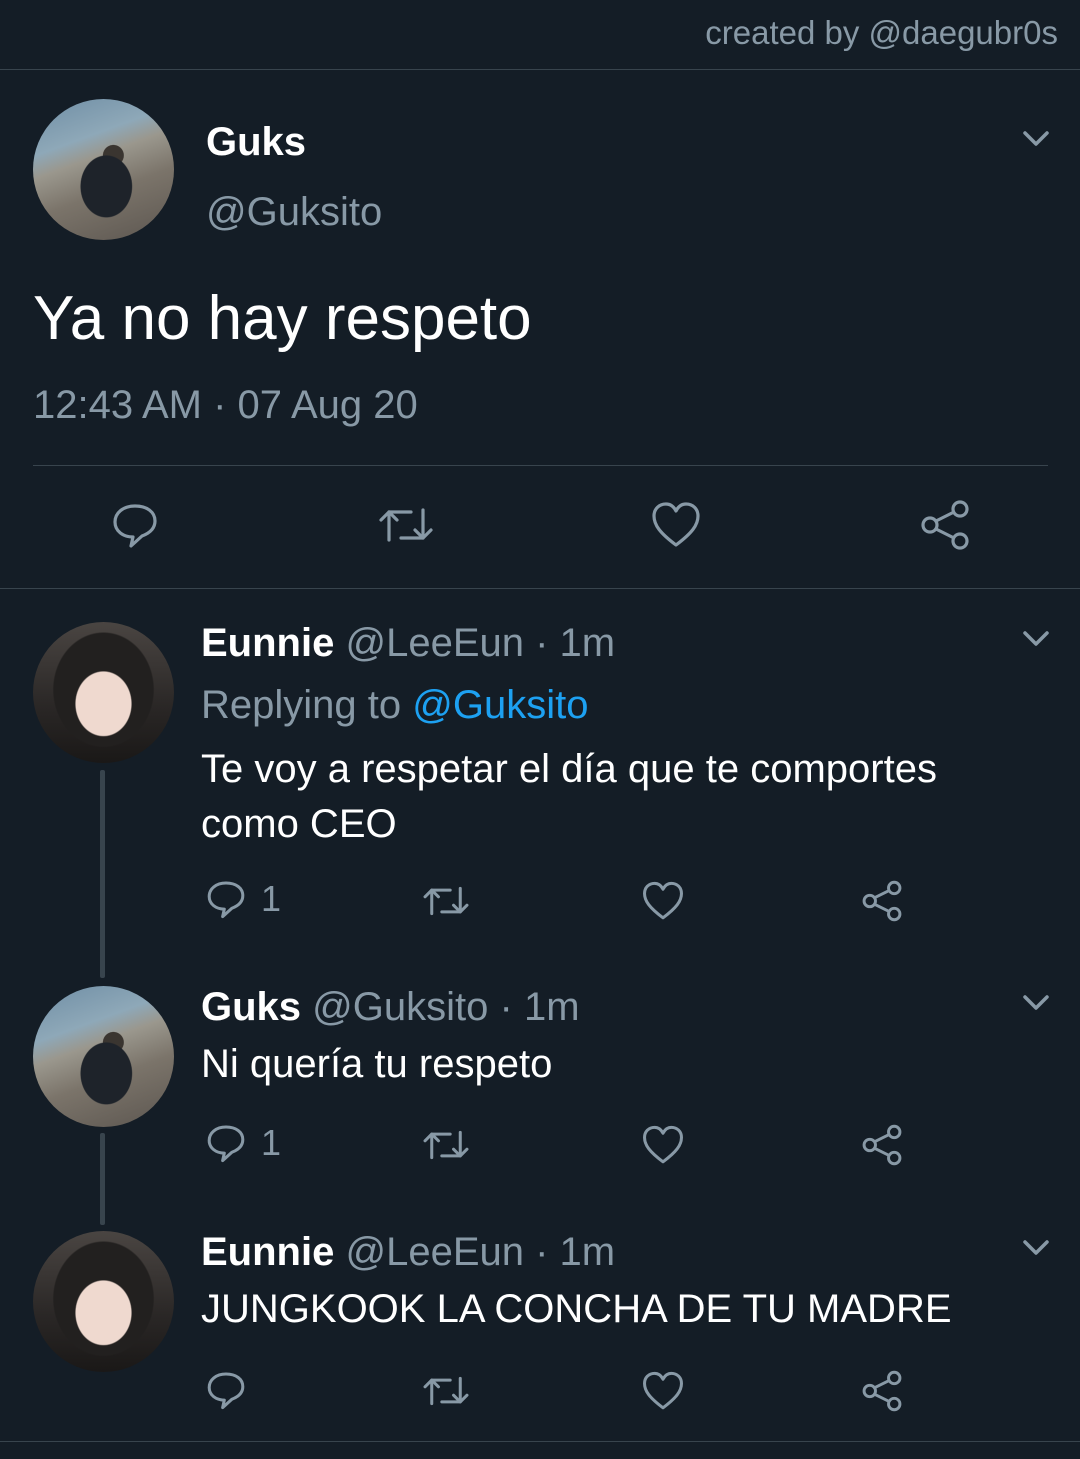 The width and height of the screenshot is (1080, 1459). I want to click on author-line: Guks @Guksito · 1m, so click(390, 1007).